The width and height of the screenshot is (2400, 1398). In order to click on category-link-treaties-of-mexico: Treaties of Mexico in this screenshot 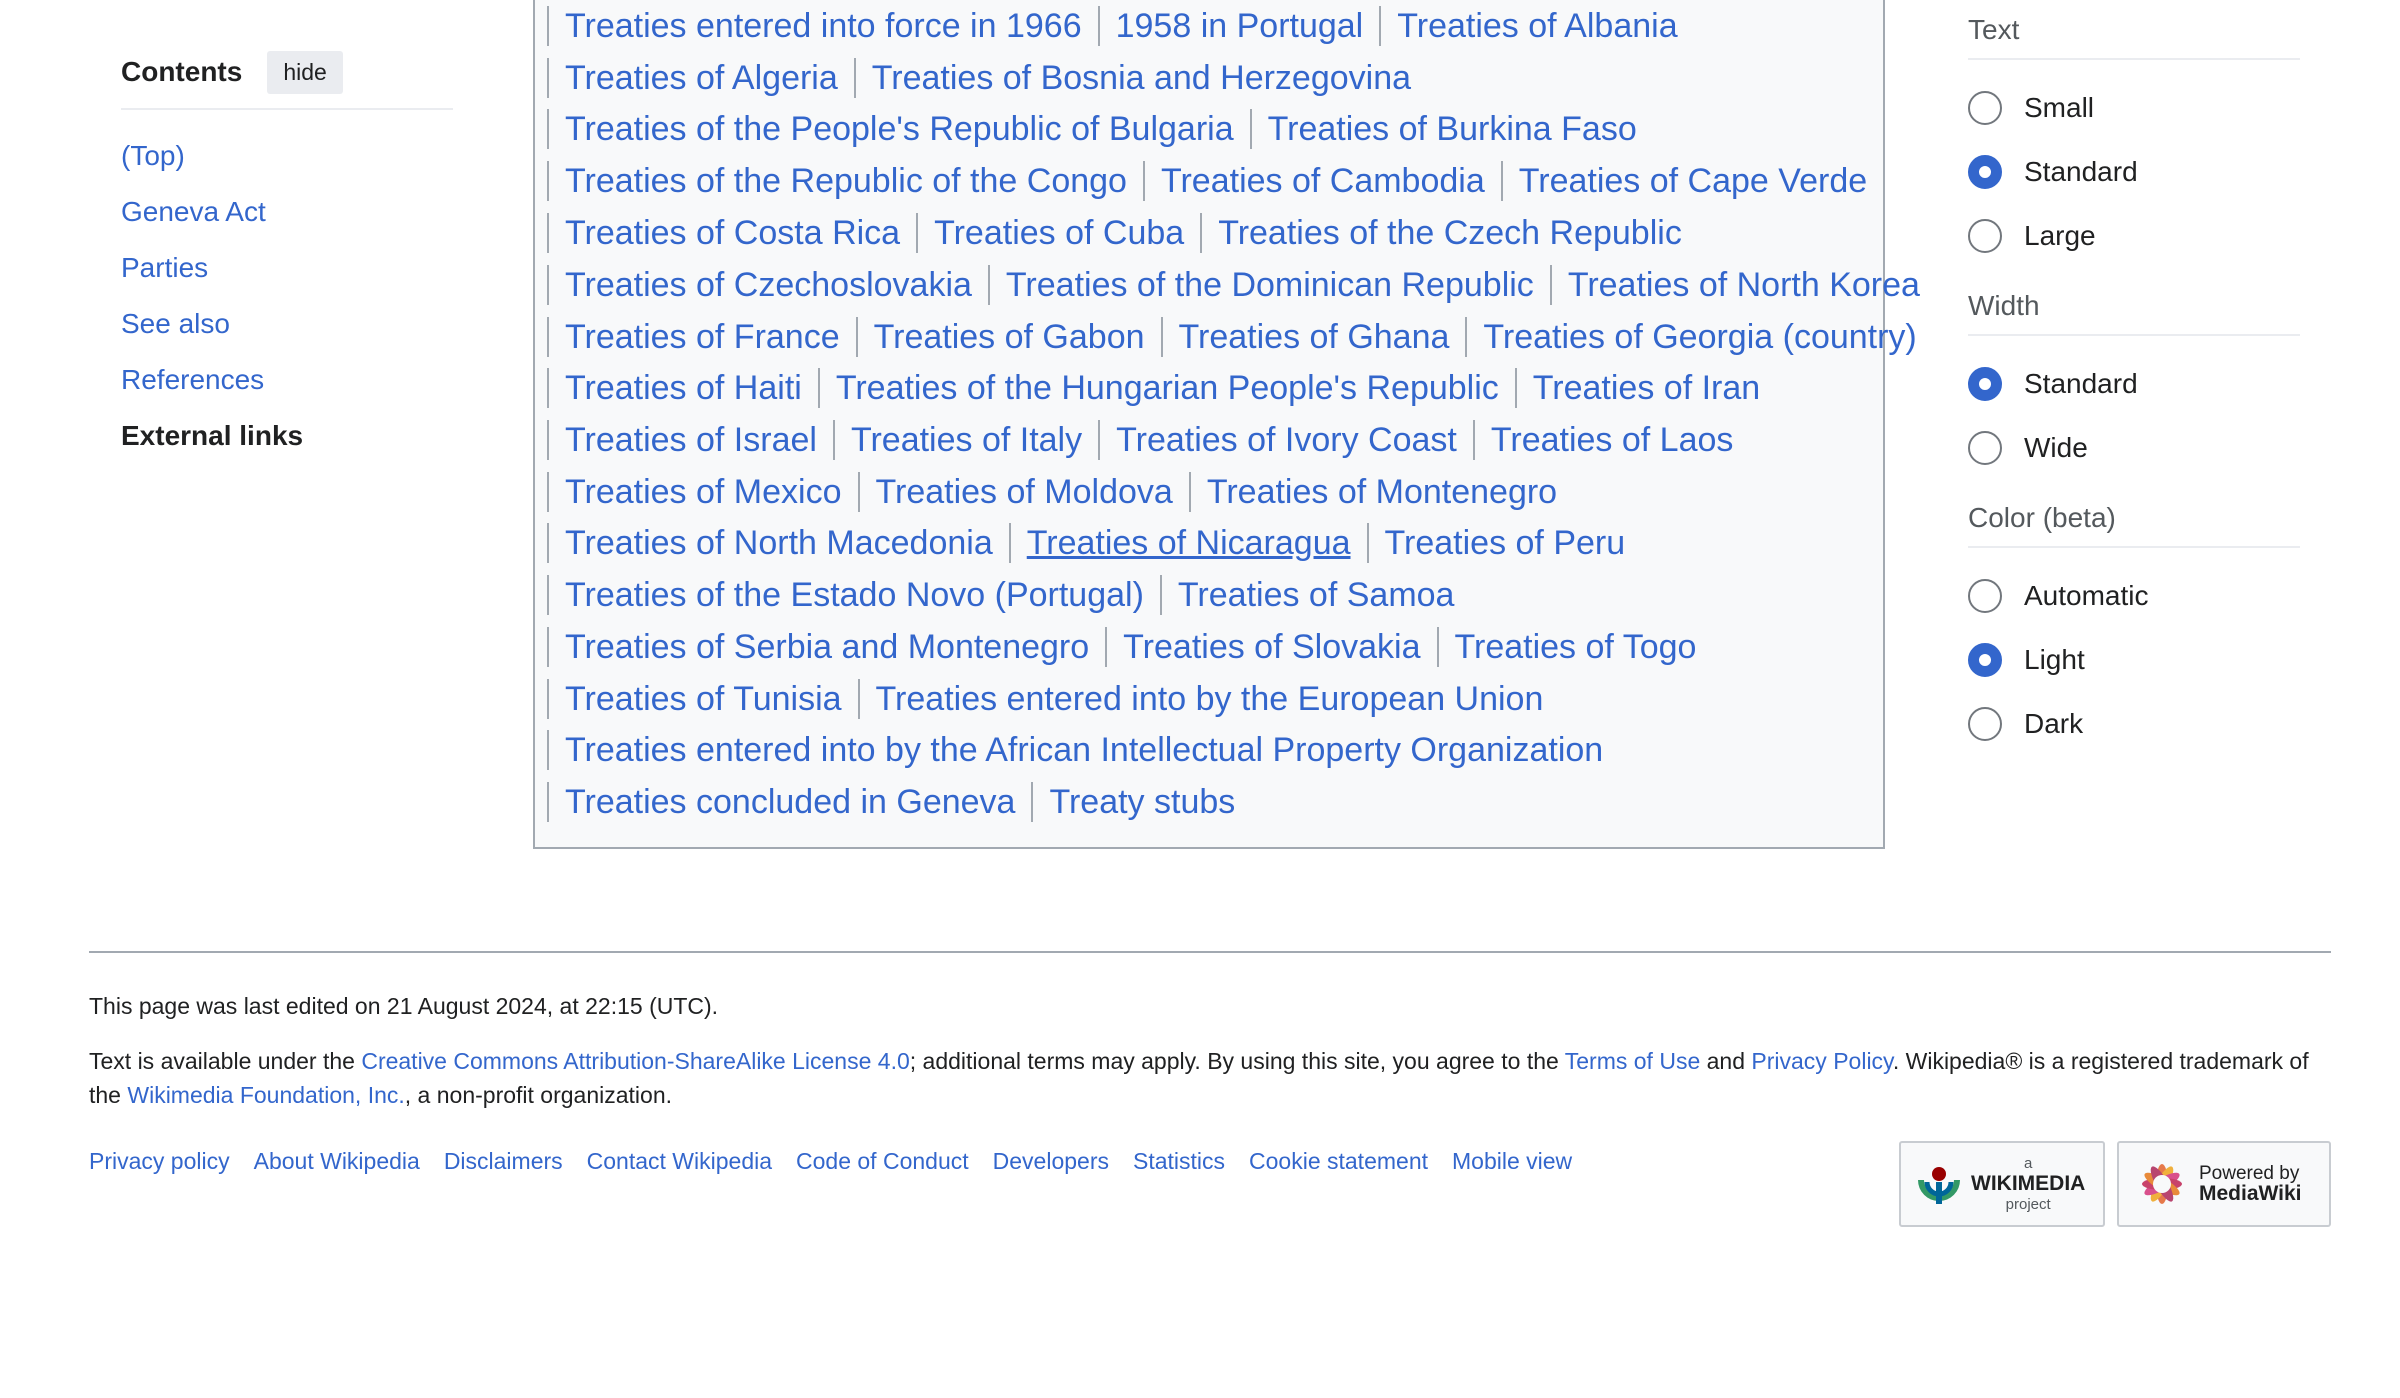, I will do `click(702, 492)`.